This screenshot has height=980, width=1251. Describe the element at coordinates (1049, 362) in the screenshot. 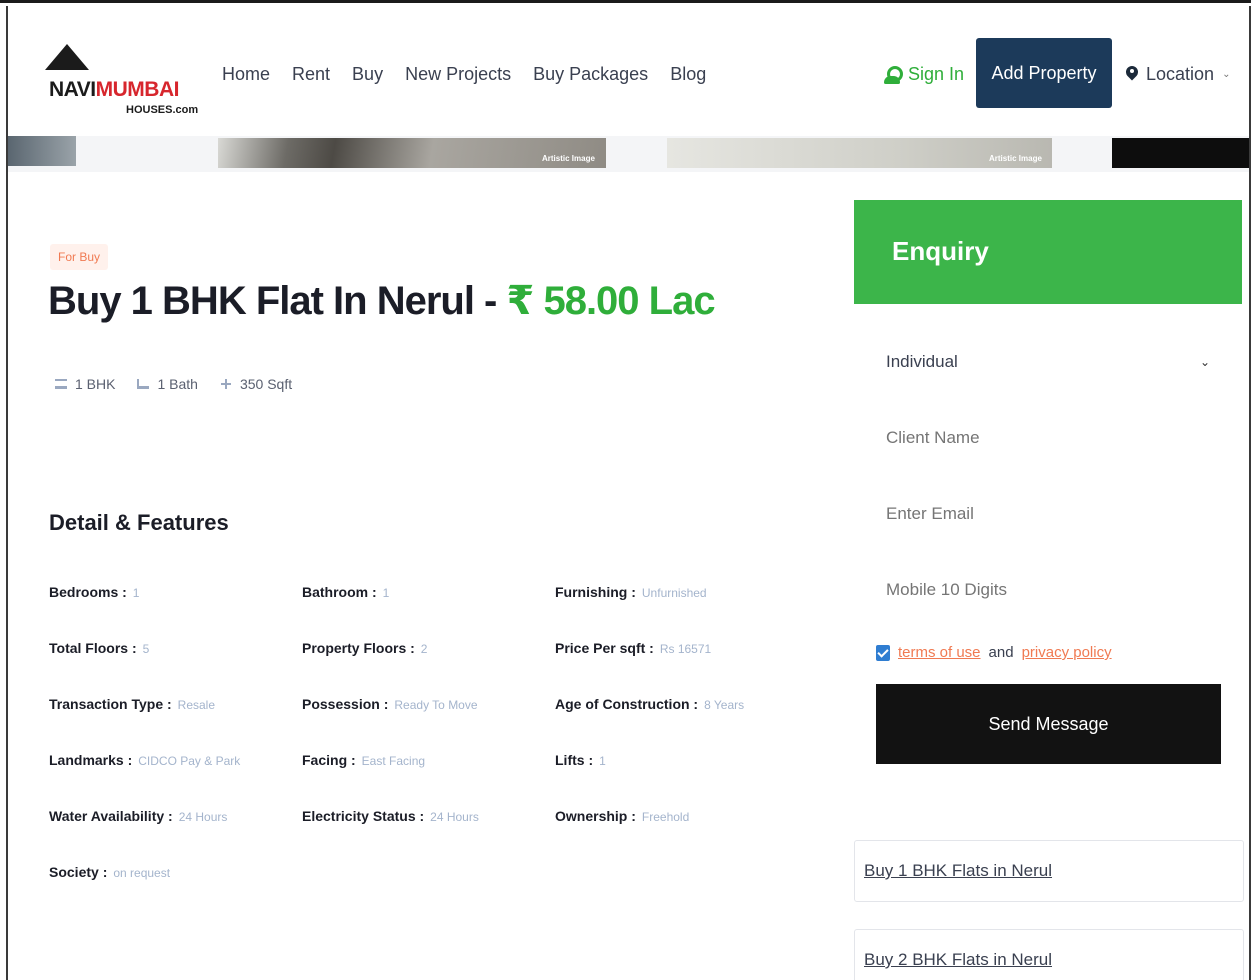

I see `enquiry-type-select: Individual ⌄` at that location.